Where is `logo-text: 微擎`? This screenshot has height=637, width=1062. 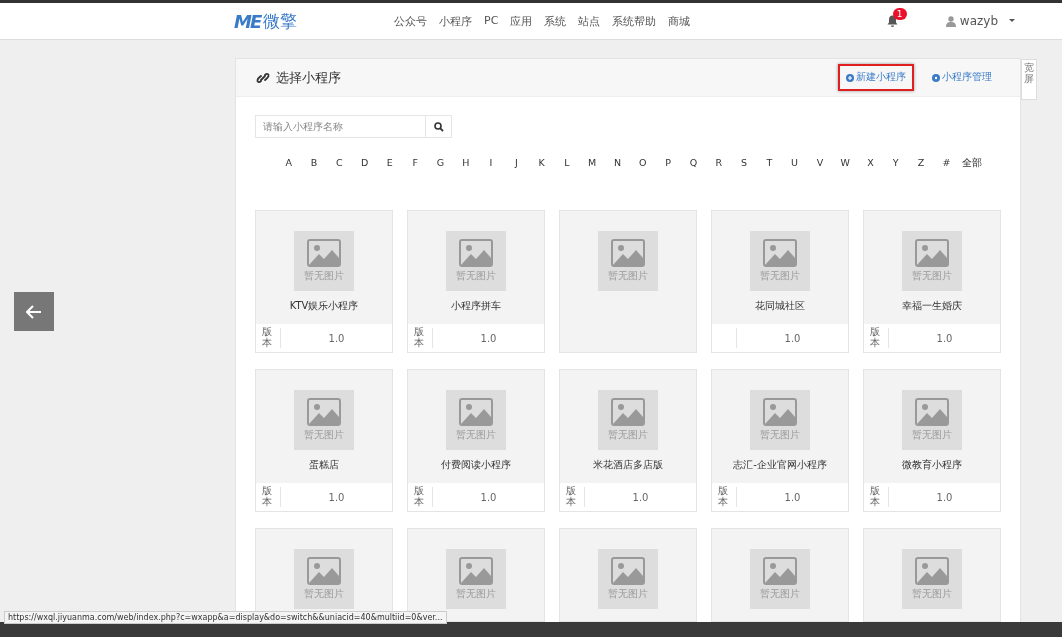
logo-text: 微擎 is located at coordinates (280, 21).